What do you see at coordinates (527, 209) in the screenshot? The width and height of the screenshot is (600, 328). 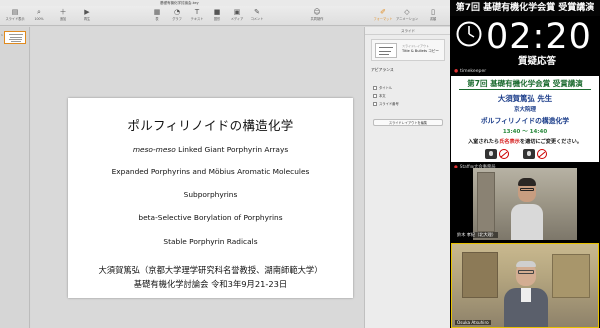 I see `participant-silhouette` at bounding box center [527, 209].